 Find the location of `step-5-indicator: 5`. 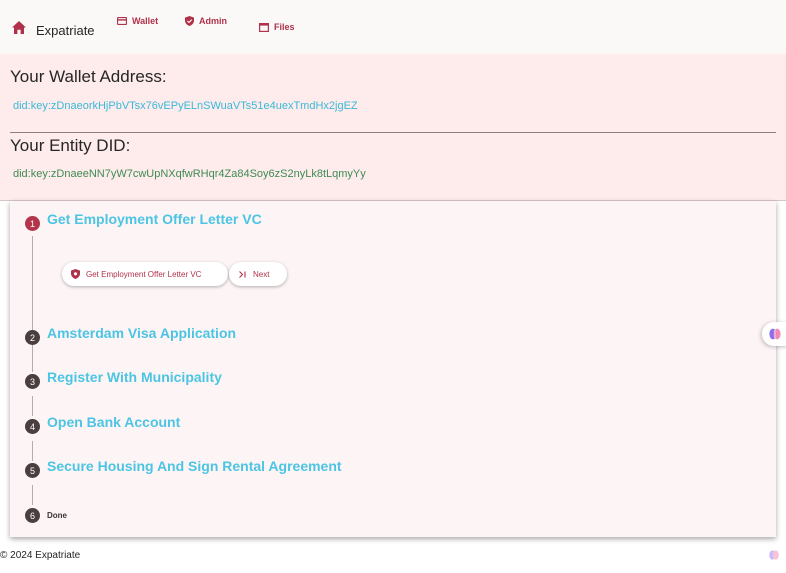

step-5-indicator: 5 is located at coordinates (32, 470).